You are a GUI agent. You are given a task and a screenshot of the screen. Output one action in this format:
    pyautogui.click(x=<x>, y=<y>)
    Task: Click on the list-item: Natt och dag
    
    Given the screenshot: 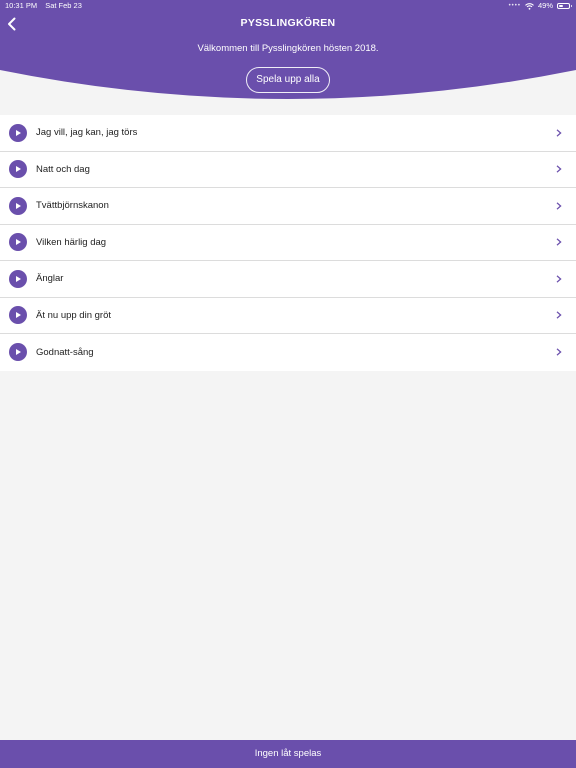 What is the action you would take?
    pyautogui.click(x=288, y=169)
    